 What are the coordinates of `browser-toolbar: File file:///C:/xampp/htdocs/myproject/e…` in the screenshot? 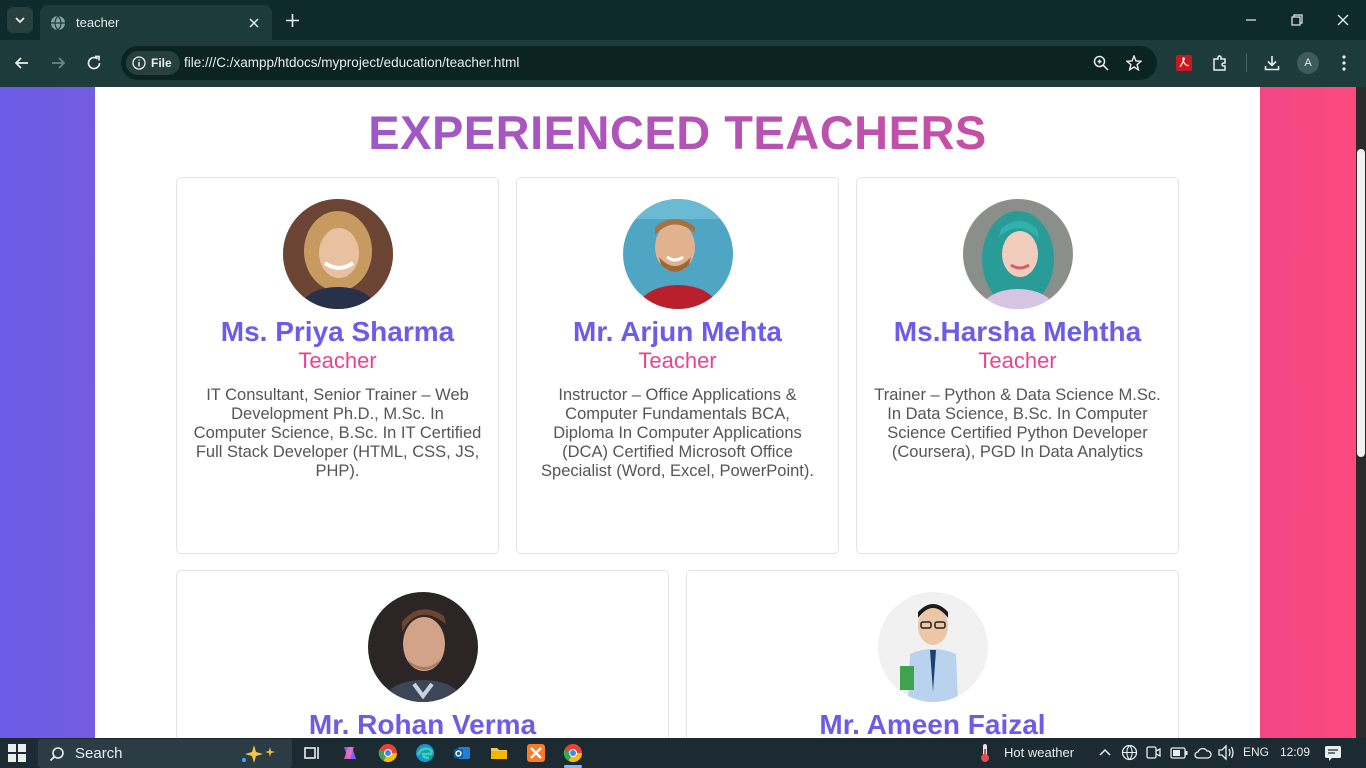 It's located at (683, 63).